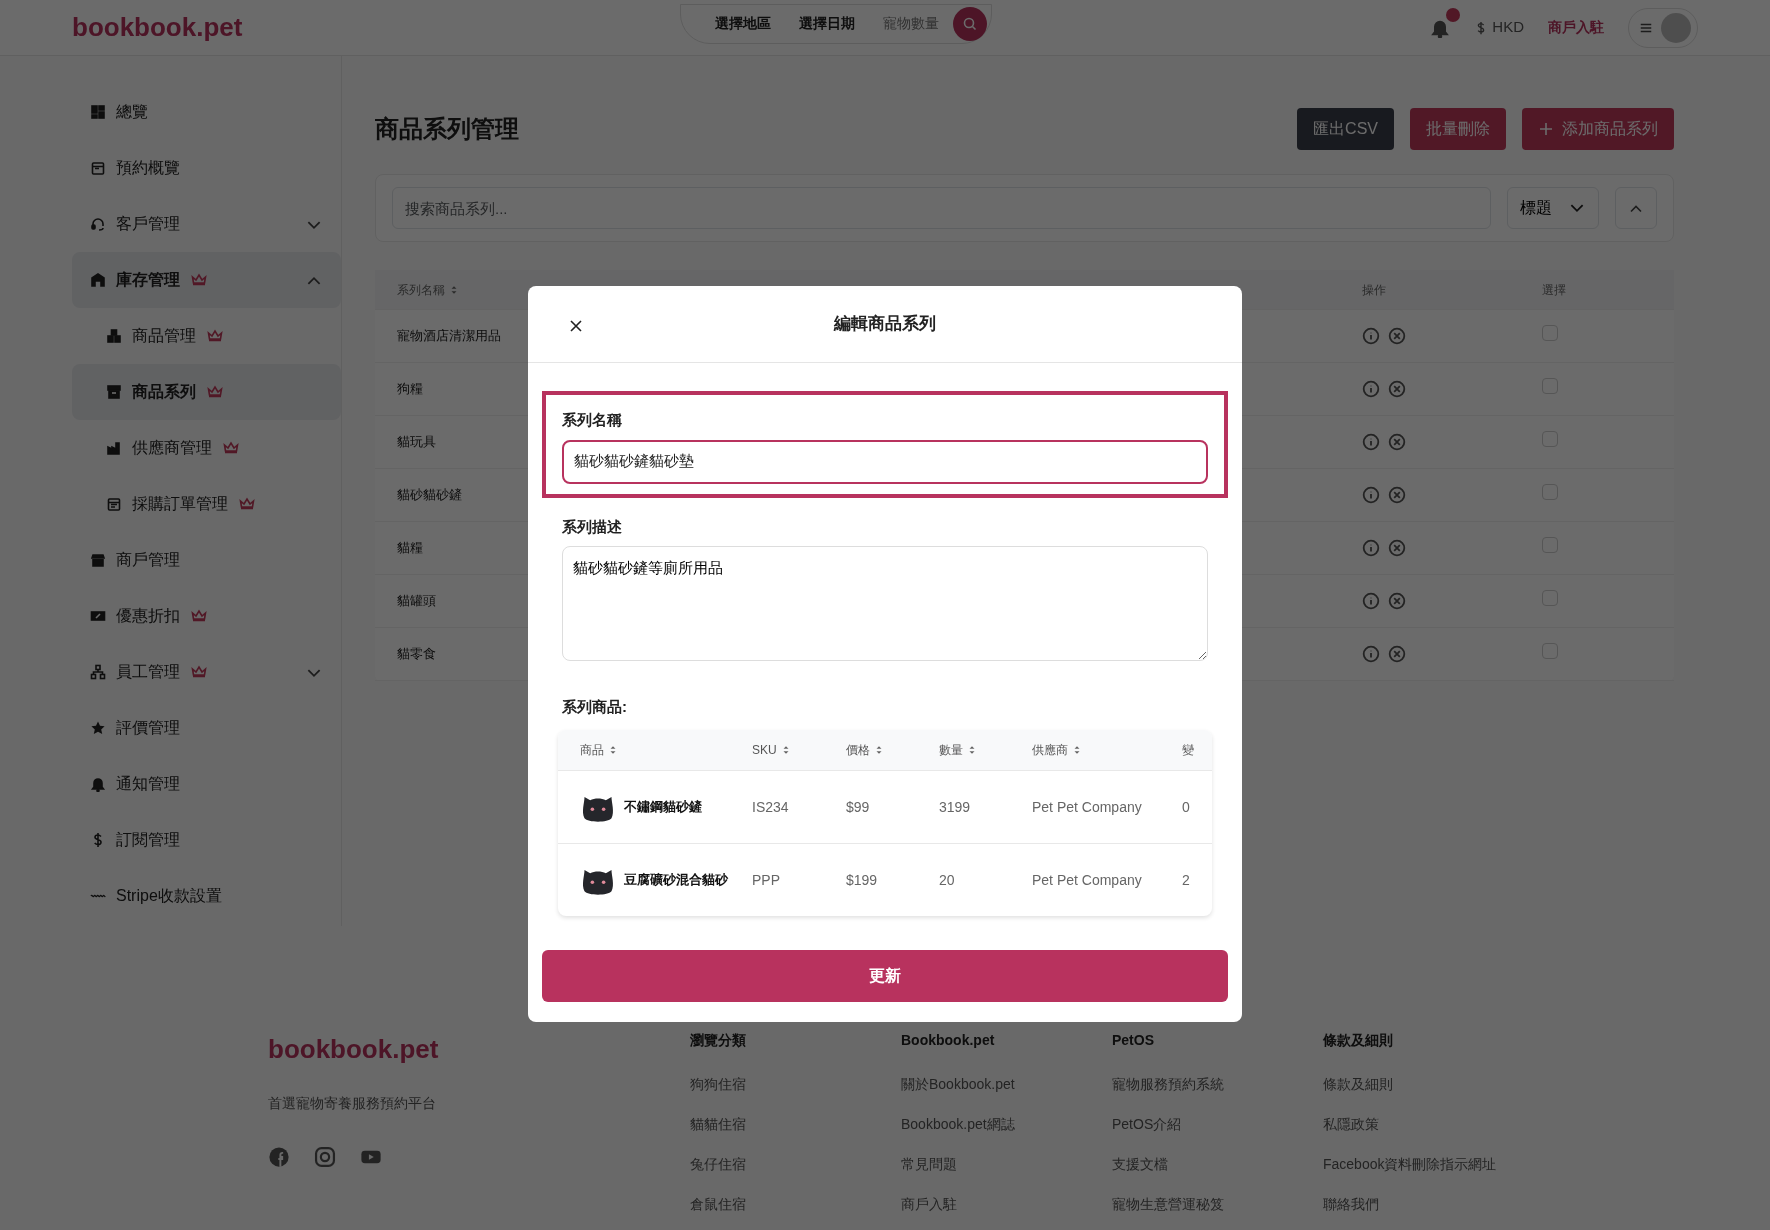 Image resolution: width=1770 pixels, height=1230 pixels. I want to click on sidebar-item: Stripe收款設置, so click(206, 896).